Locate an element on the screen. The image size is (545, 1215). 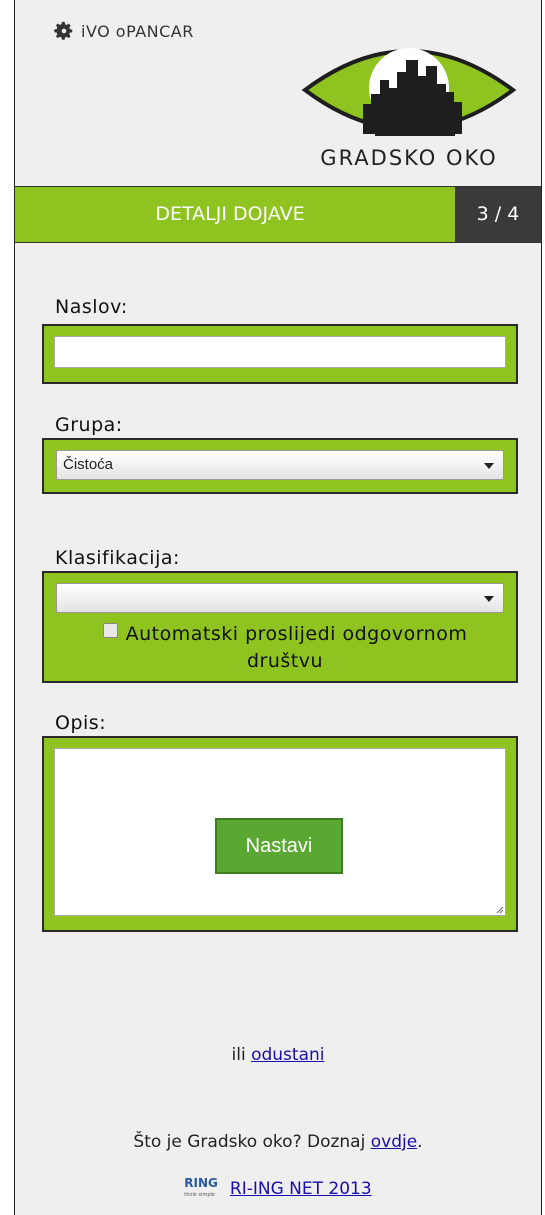
eye-skyline-icon is located at coordinates (409, 92).